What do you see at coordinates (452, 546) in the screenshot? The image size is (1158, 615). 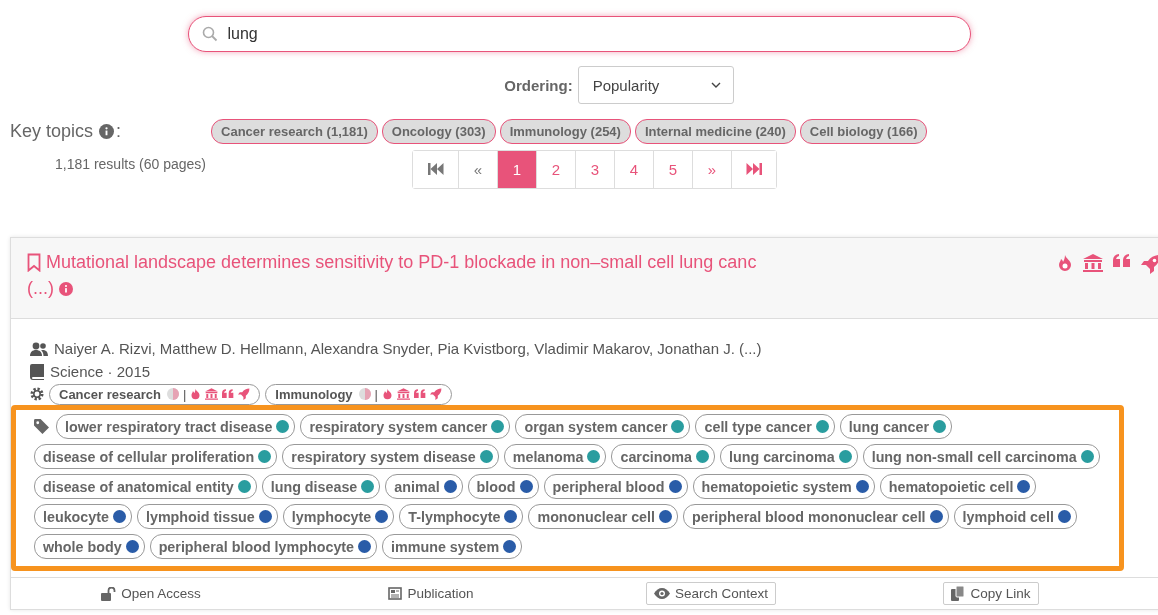 I see `concept-tag: immune system` at bounding box center [452, 546].